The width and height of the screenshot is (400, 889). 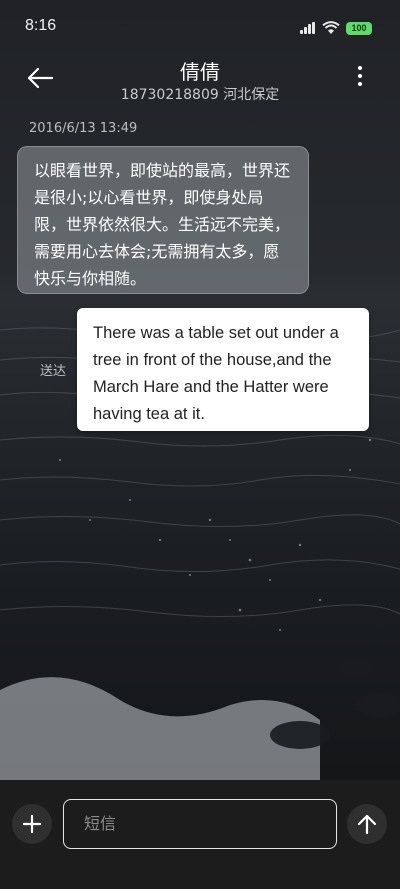 I want to click on plus-icon, so click(x=32, y=824).